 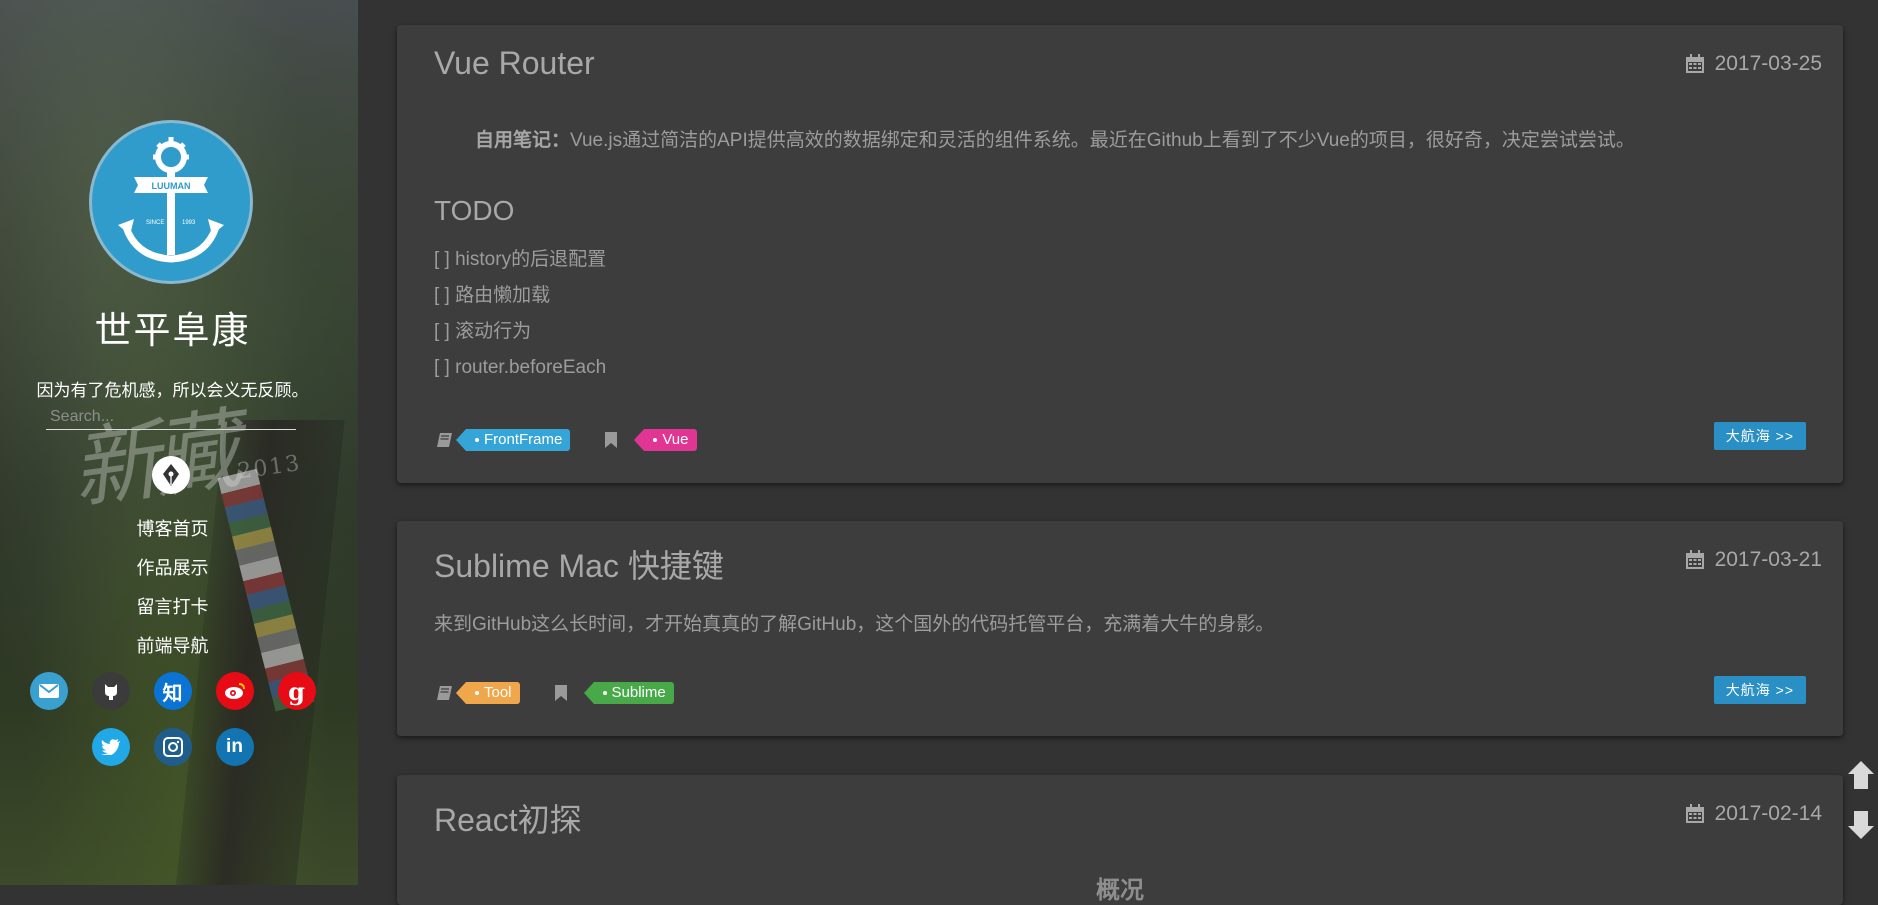 What do you see at coordinates (508, 818) in the screenshot?
I see `post-title: React初探` at bounding box center [508, 818].